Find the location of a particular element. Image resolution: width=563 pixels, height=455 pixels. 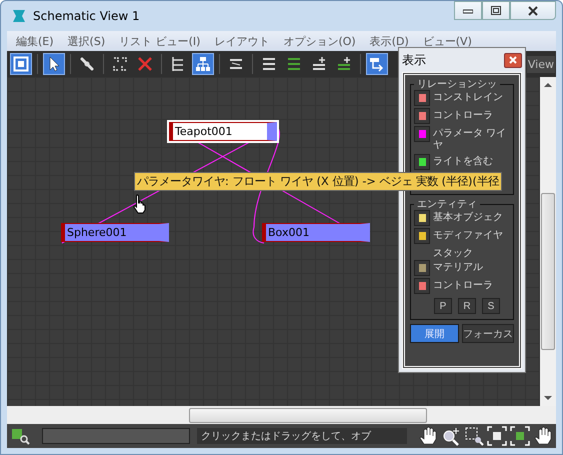

horizontal-scrollbar is located at coordinates (281, 415).